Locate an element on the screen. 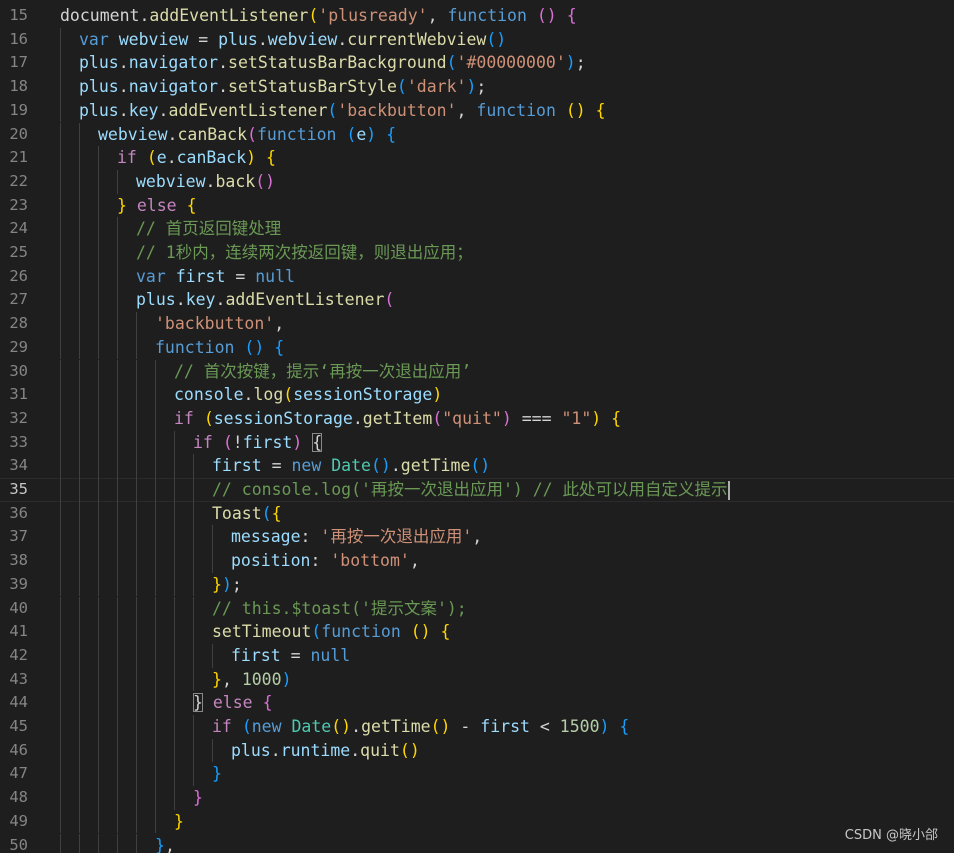 This screenshot has width=954, height=853. code-token: key is located at coordinates (200, 300).